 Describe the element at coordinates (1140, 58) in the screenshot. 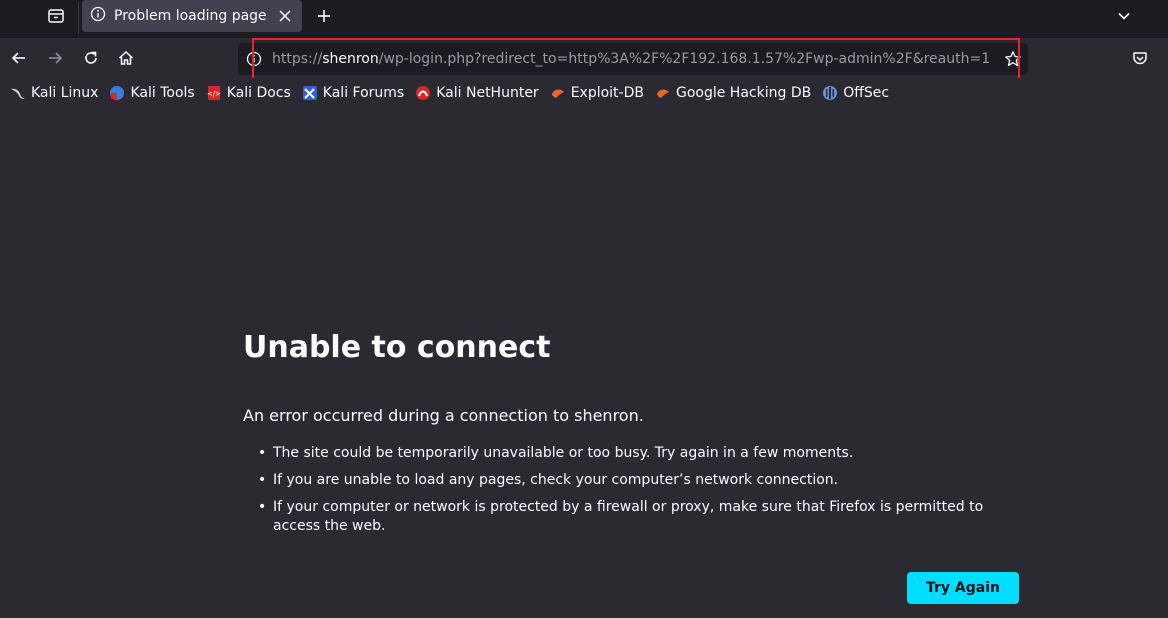

I see `pocket-icon` at that location.